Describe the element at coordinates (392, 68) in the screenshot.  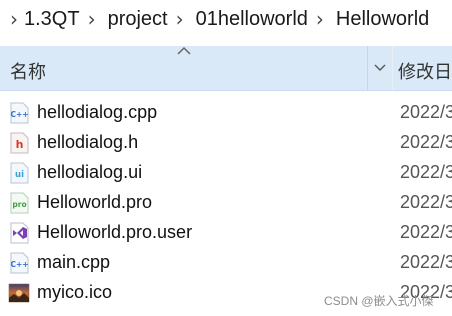
I see `column-divider` at that location.